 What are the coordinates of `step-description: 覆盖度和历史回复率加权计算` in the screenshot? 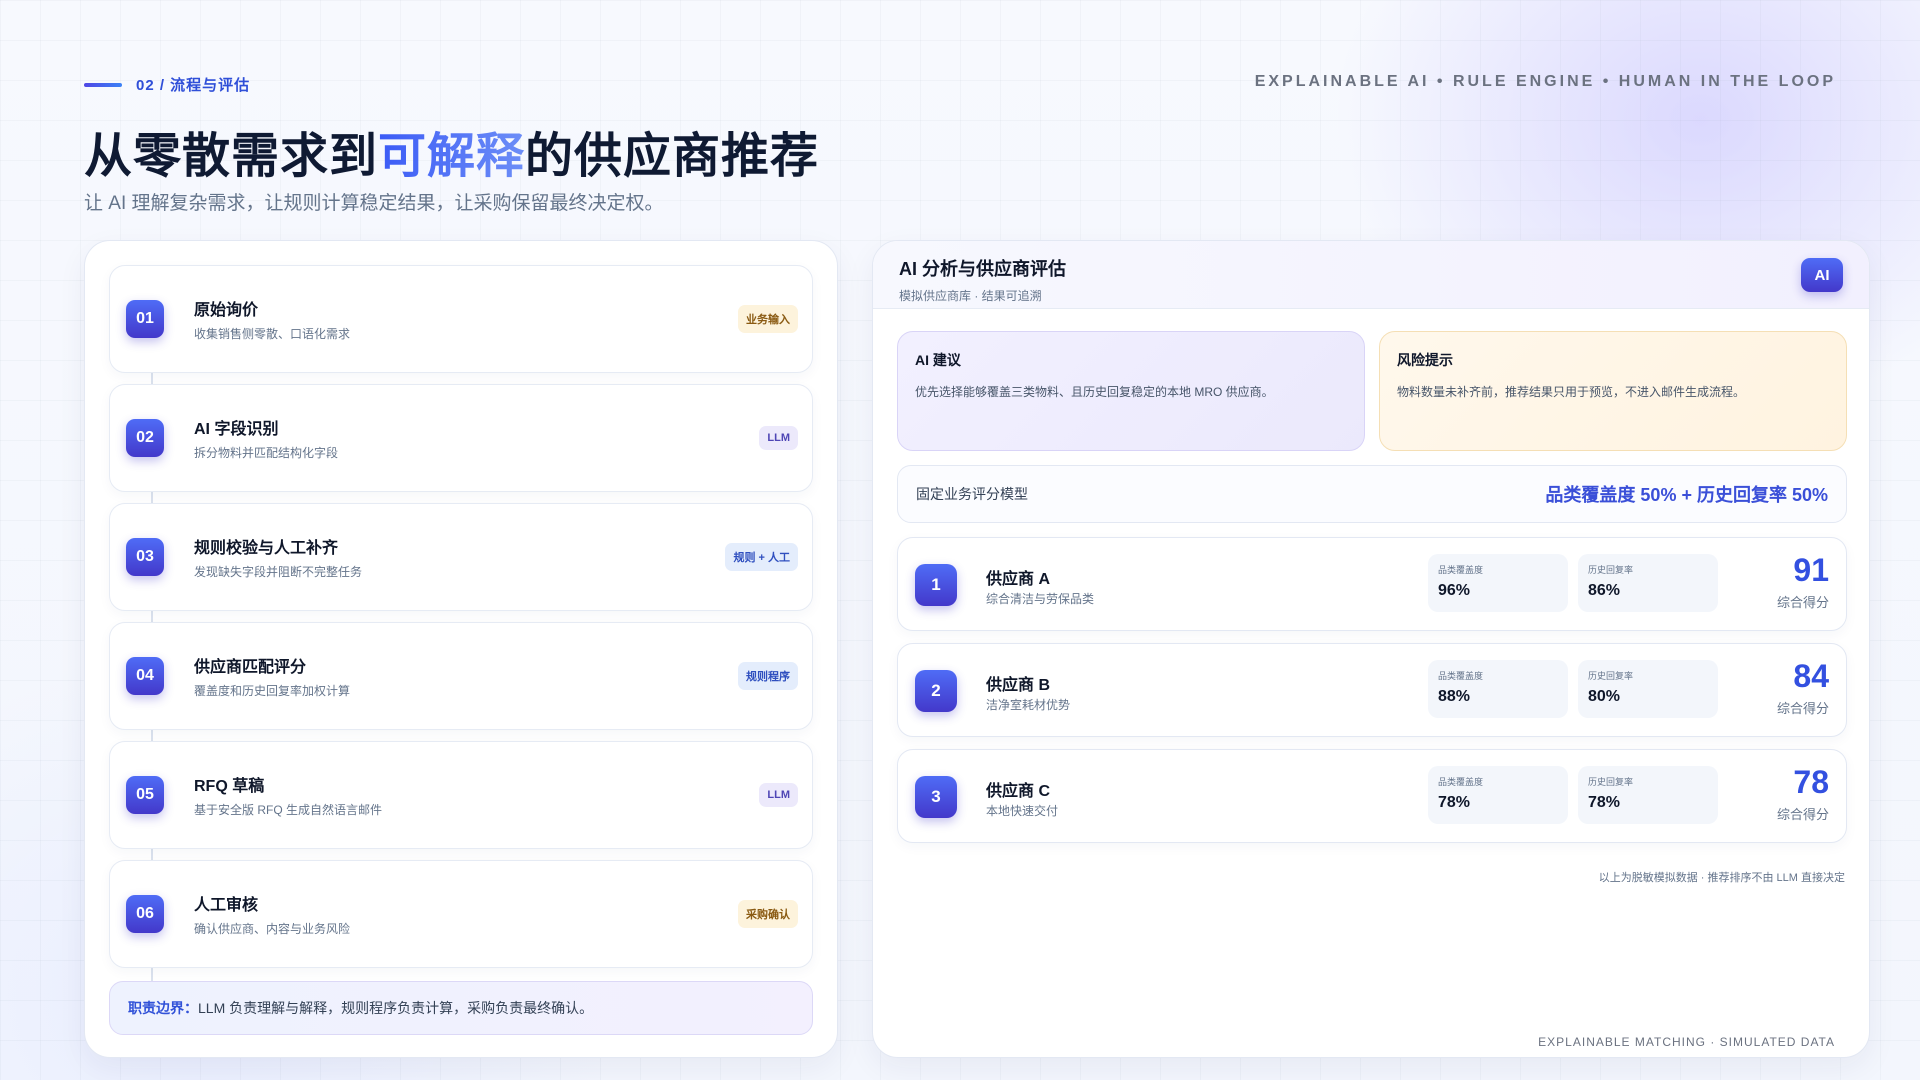 It's located at (272, 691).